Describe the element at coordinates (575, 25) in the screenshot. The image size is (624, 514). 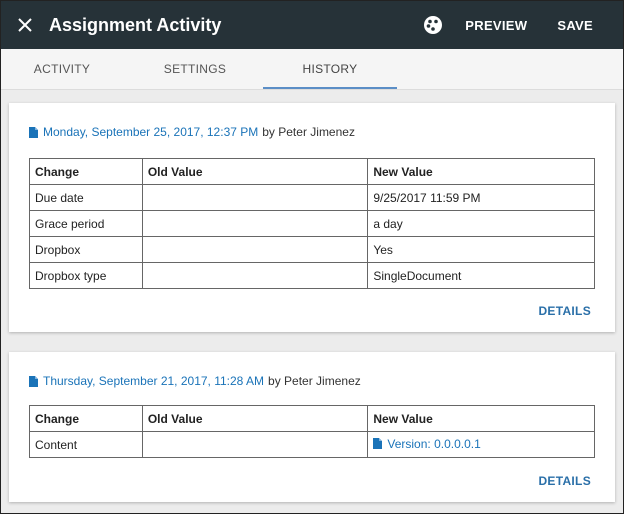
I see `save-button: SAVE` at that location.